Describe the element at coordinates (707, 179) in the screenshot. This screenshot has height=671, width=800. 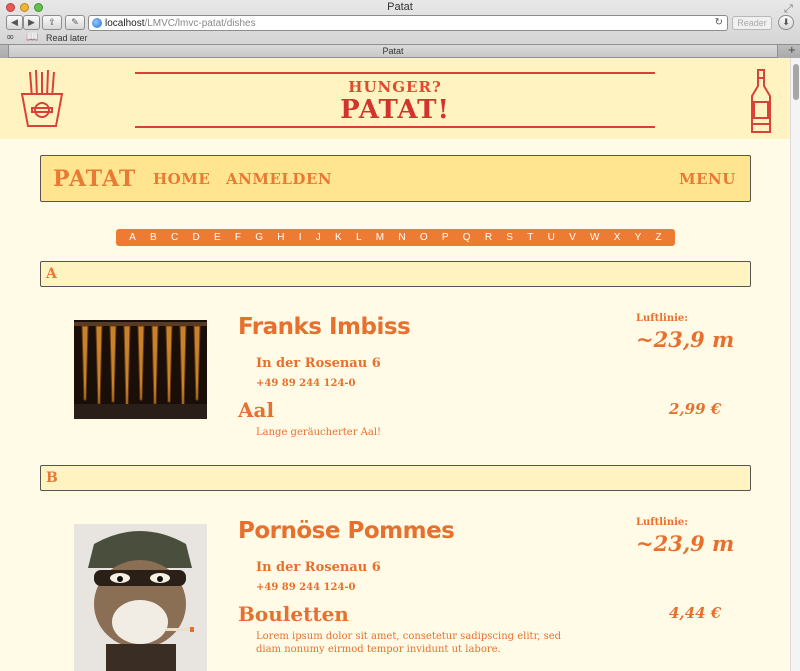
I see `nav-menu-link: MENU` at that location.